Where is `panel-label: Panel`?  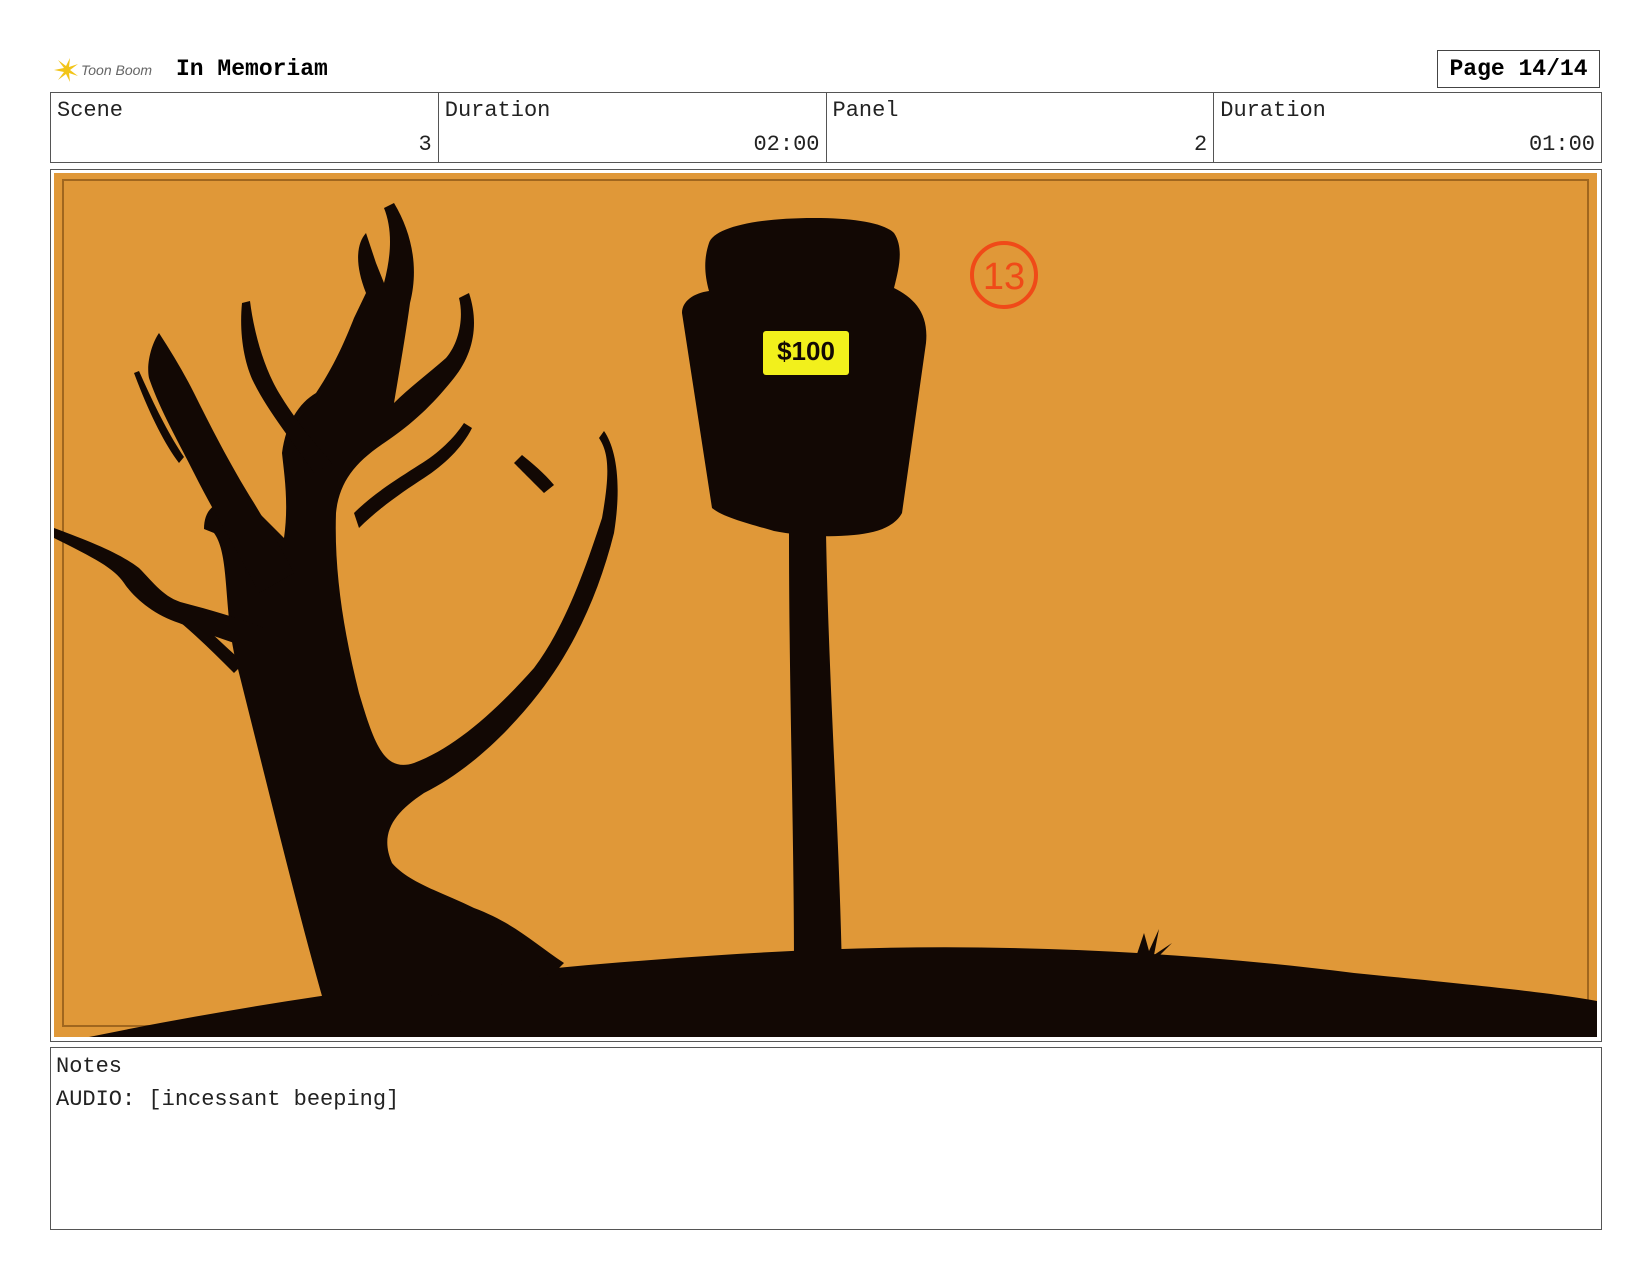
panel-label: Panel is located at coordinates (865, 110).